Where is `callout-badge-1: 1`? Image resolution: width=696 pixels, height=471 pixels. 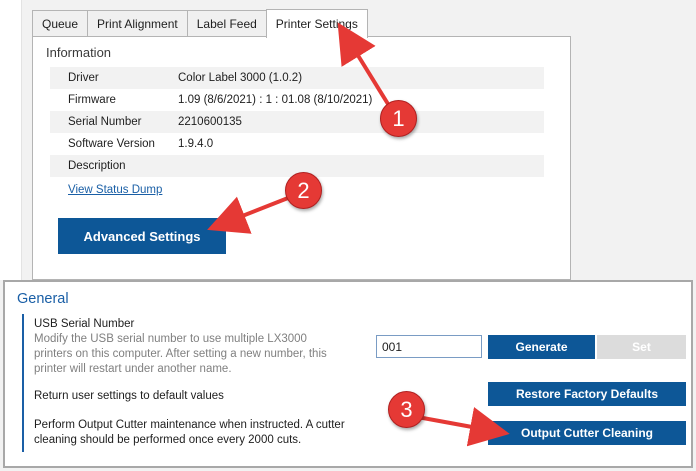
callout-badge-1: 1 is located at coordinates (398, 118).